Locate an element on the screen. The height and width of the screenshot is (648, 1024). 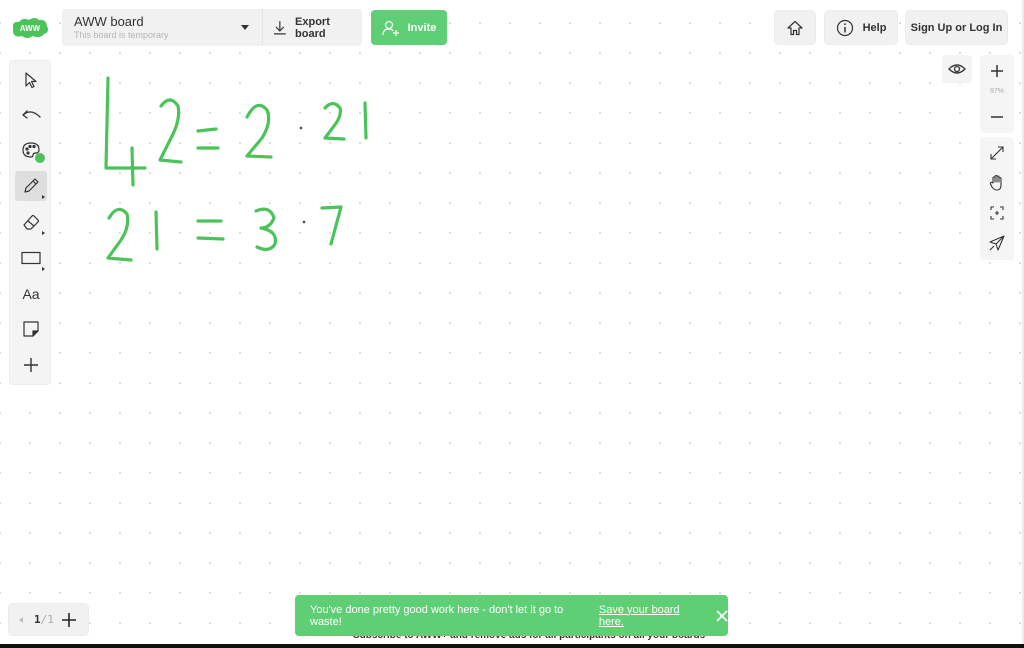
caret-down-icon is located at coordinates (245, 27).